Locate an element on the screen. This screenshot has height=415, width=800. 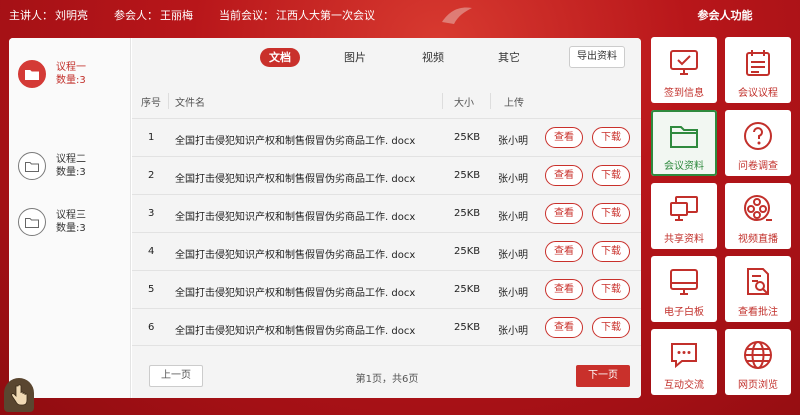
row-no: 6 is located at coordinates (151, 327).